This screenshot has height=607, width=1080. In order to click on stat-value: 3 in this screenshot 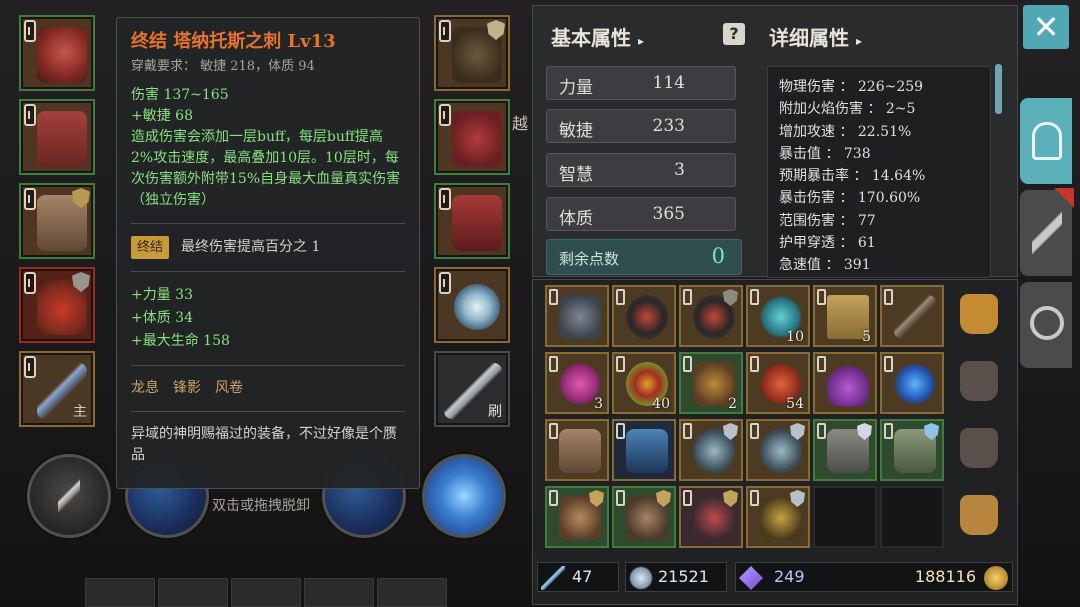, I will do `click(679, 170)`.